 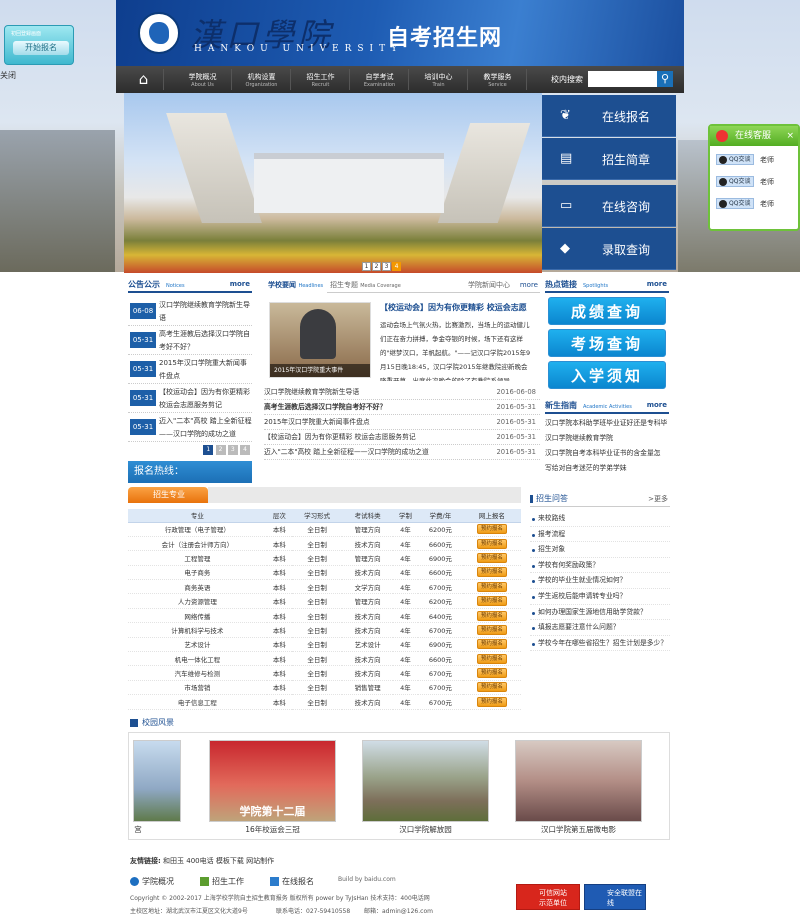 I want to click on enrollment-notice-button: 入学须知, so click(x=607, y=375).